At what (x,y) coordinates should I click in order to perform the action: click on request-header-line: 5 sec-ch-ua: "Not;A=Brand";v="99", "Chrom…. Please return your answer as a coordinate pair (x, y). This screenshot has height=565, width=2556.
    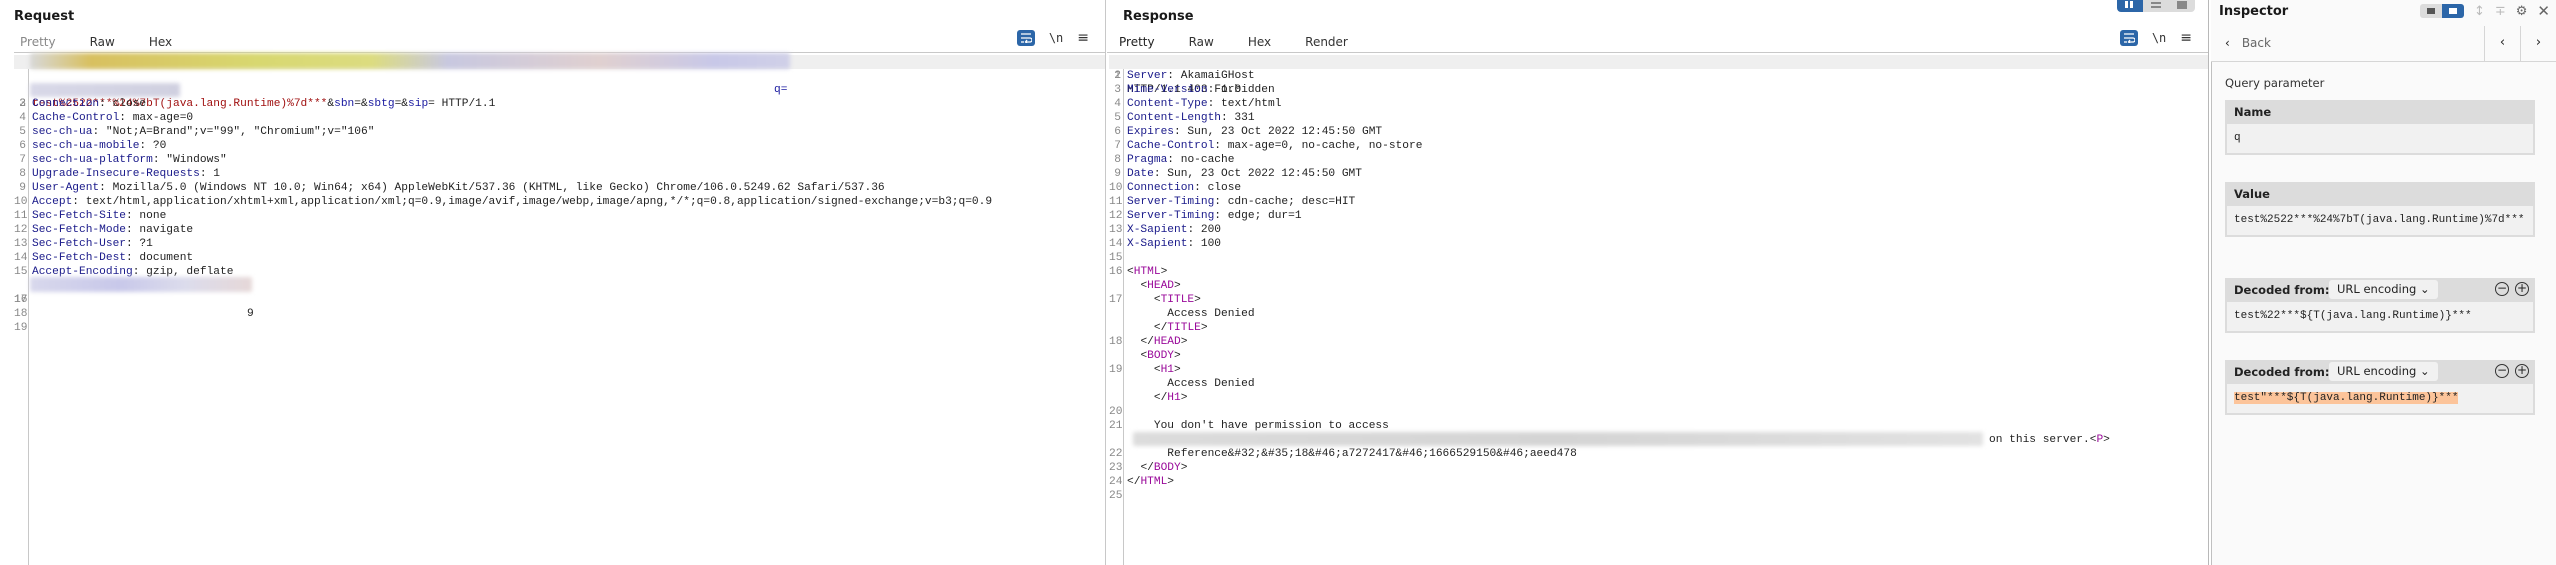
    Looking at the image, I should click on (559, 132).